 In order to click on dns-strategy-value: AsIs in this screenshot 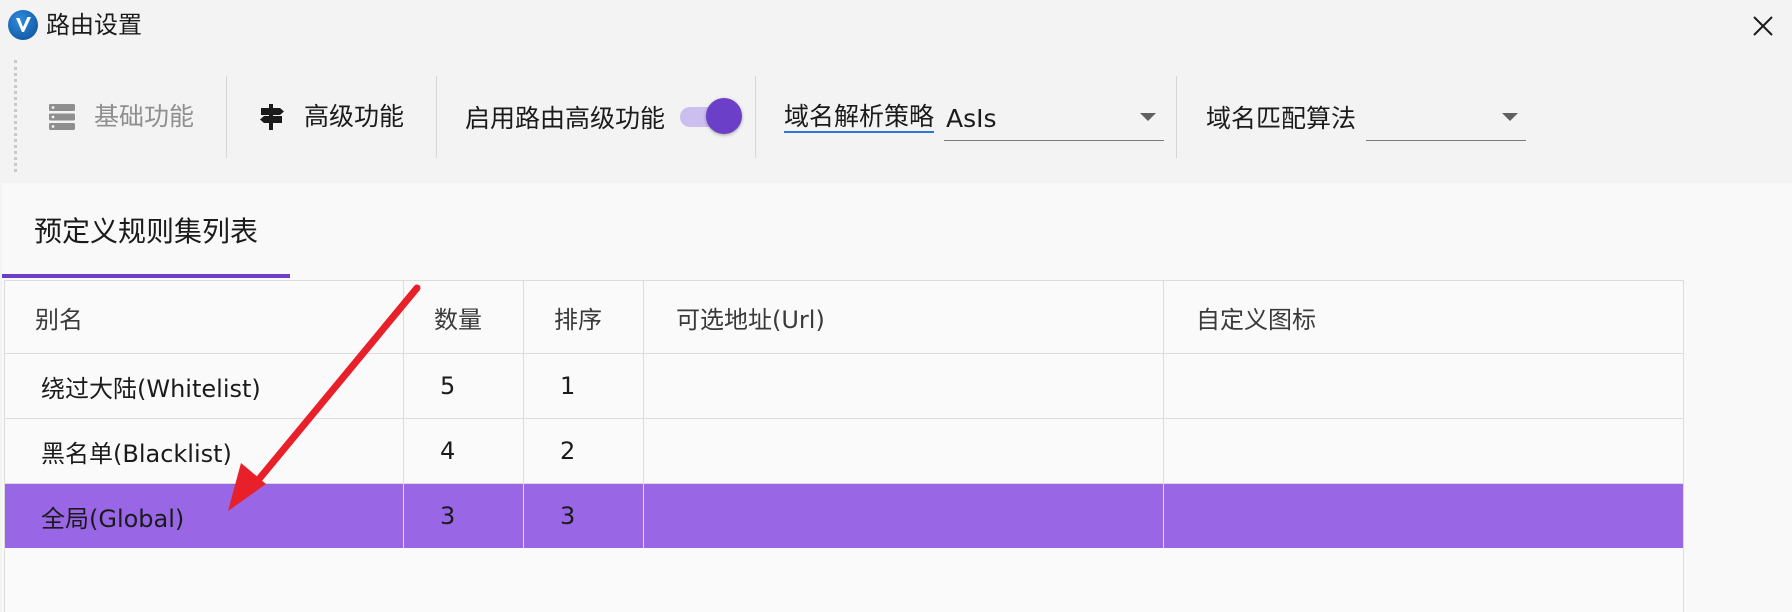, I will do `click(971, 118)`.